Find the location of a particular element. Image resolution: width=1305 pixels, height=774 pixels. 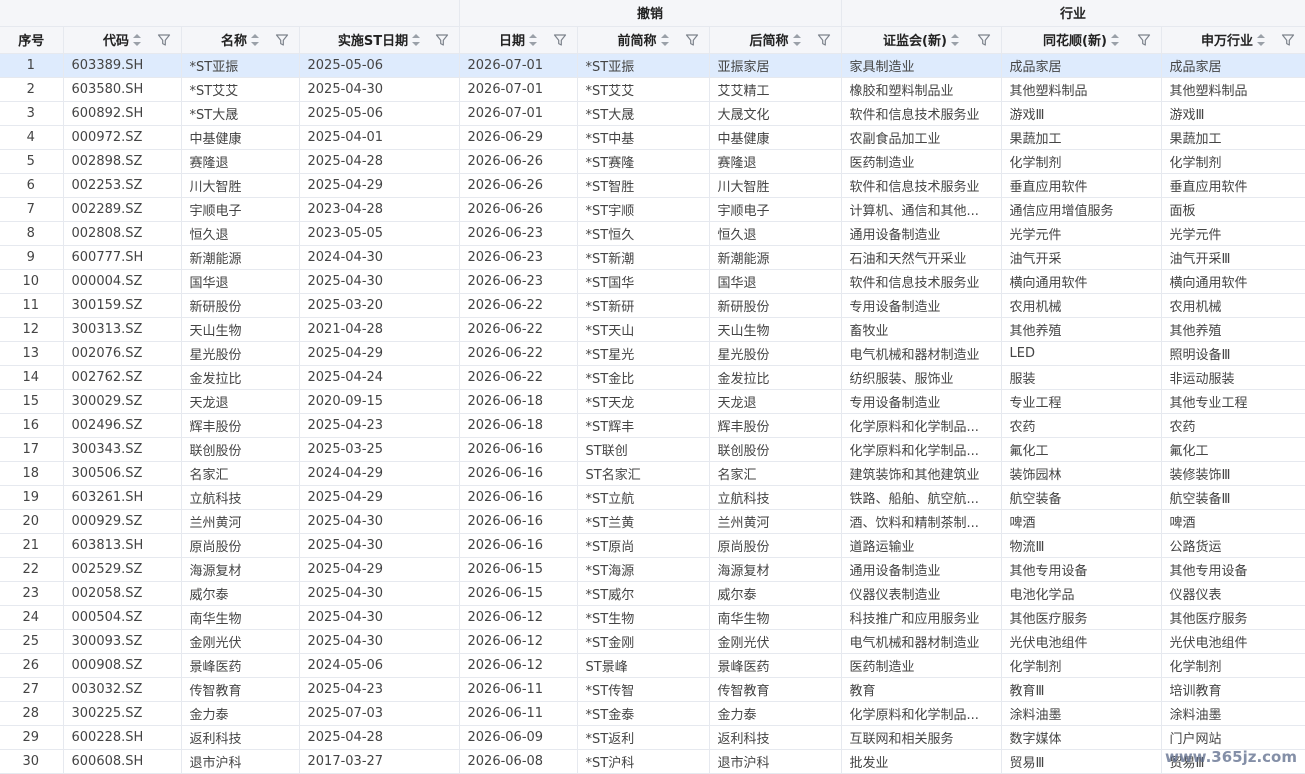

header-col-new-name: 后简称 is located at coordinates (775, 40).